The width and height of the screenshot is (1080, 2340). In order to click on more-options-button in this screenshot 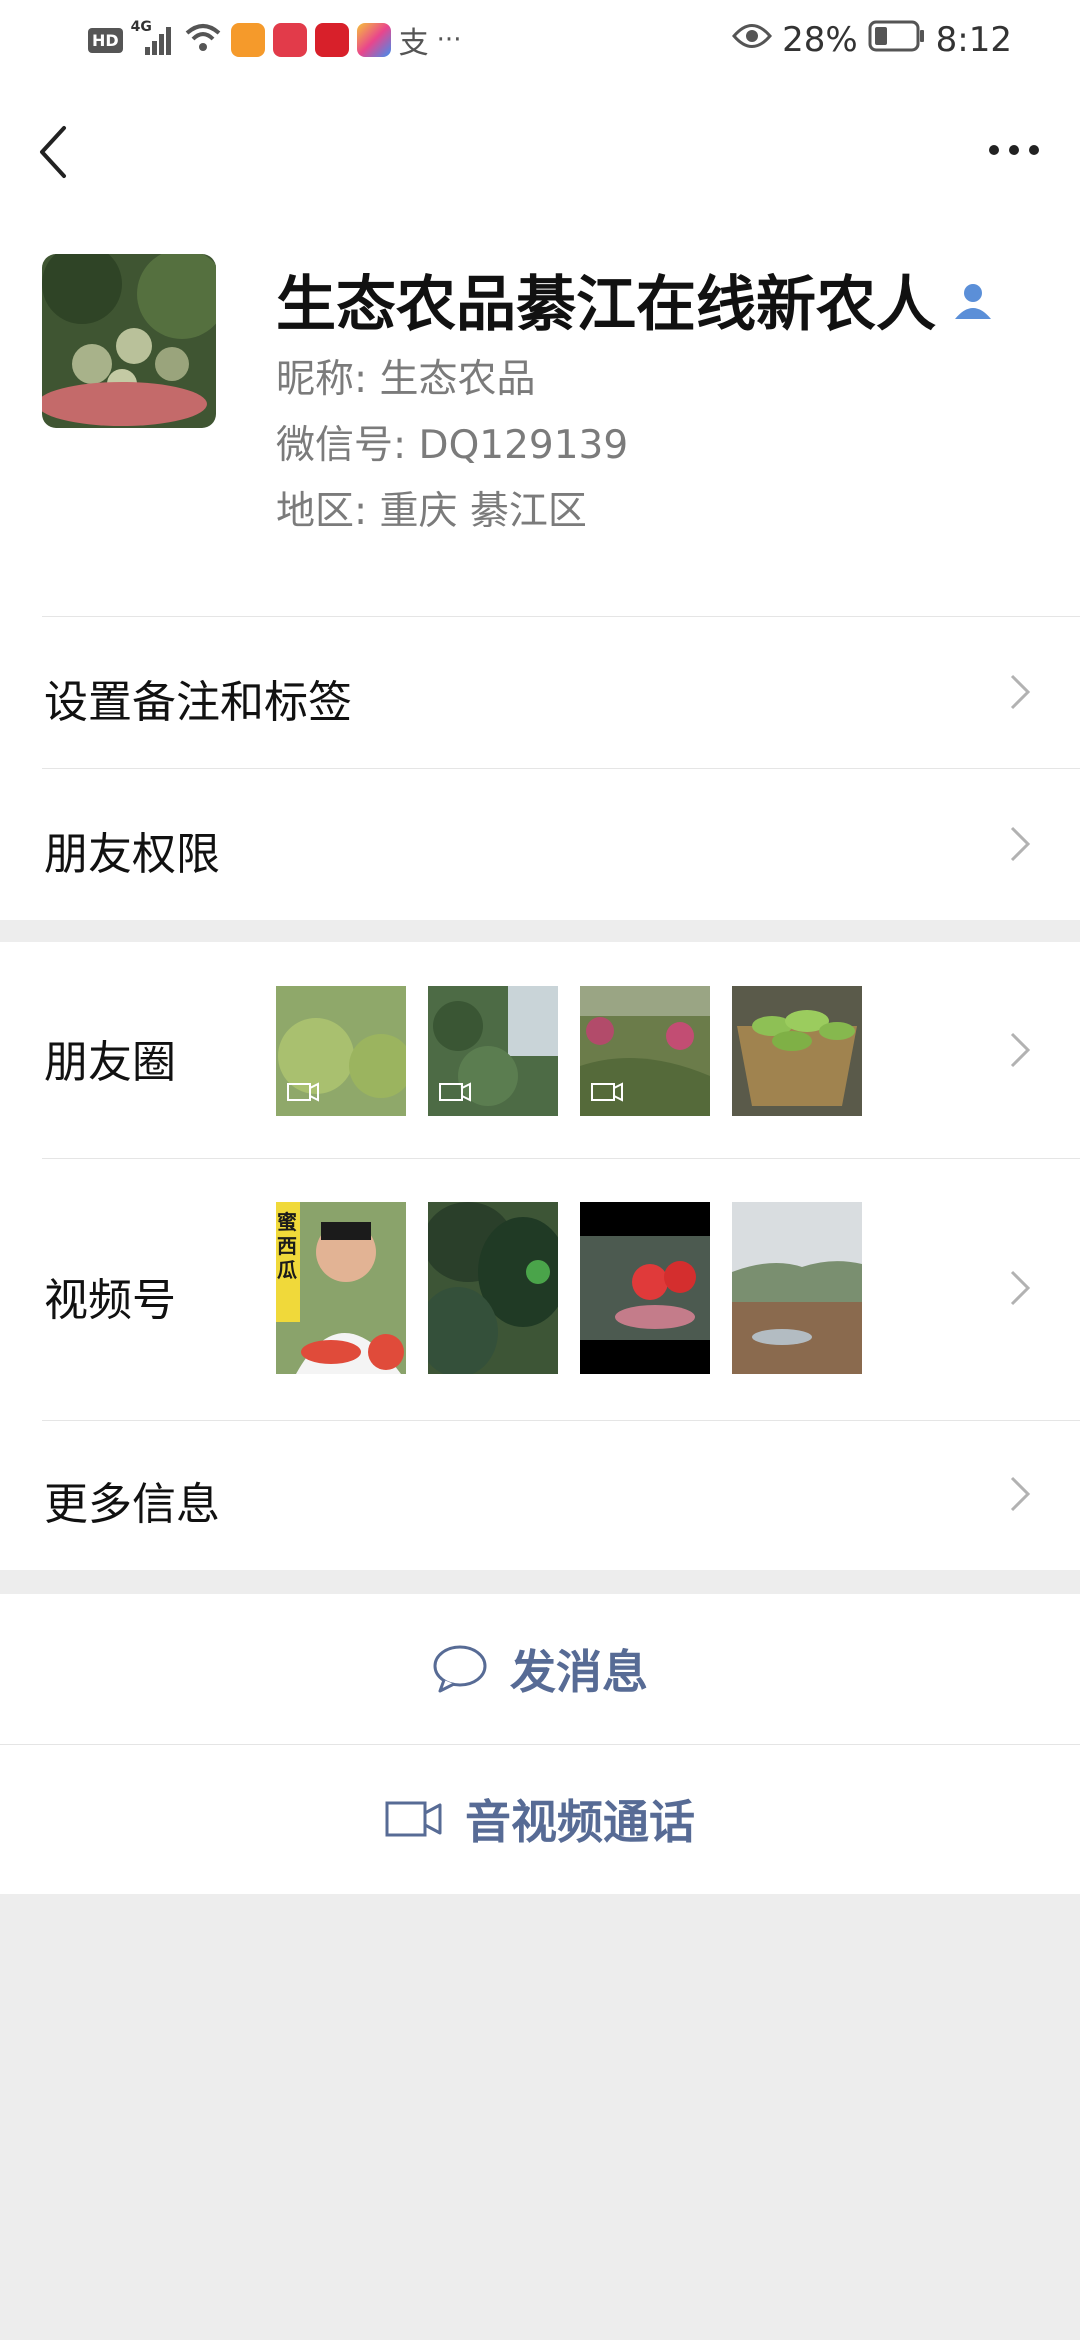, I will do `click(1015, 150)`.